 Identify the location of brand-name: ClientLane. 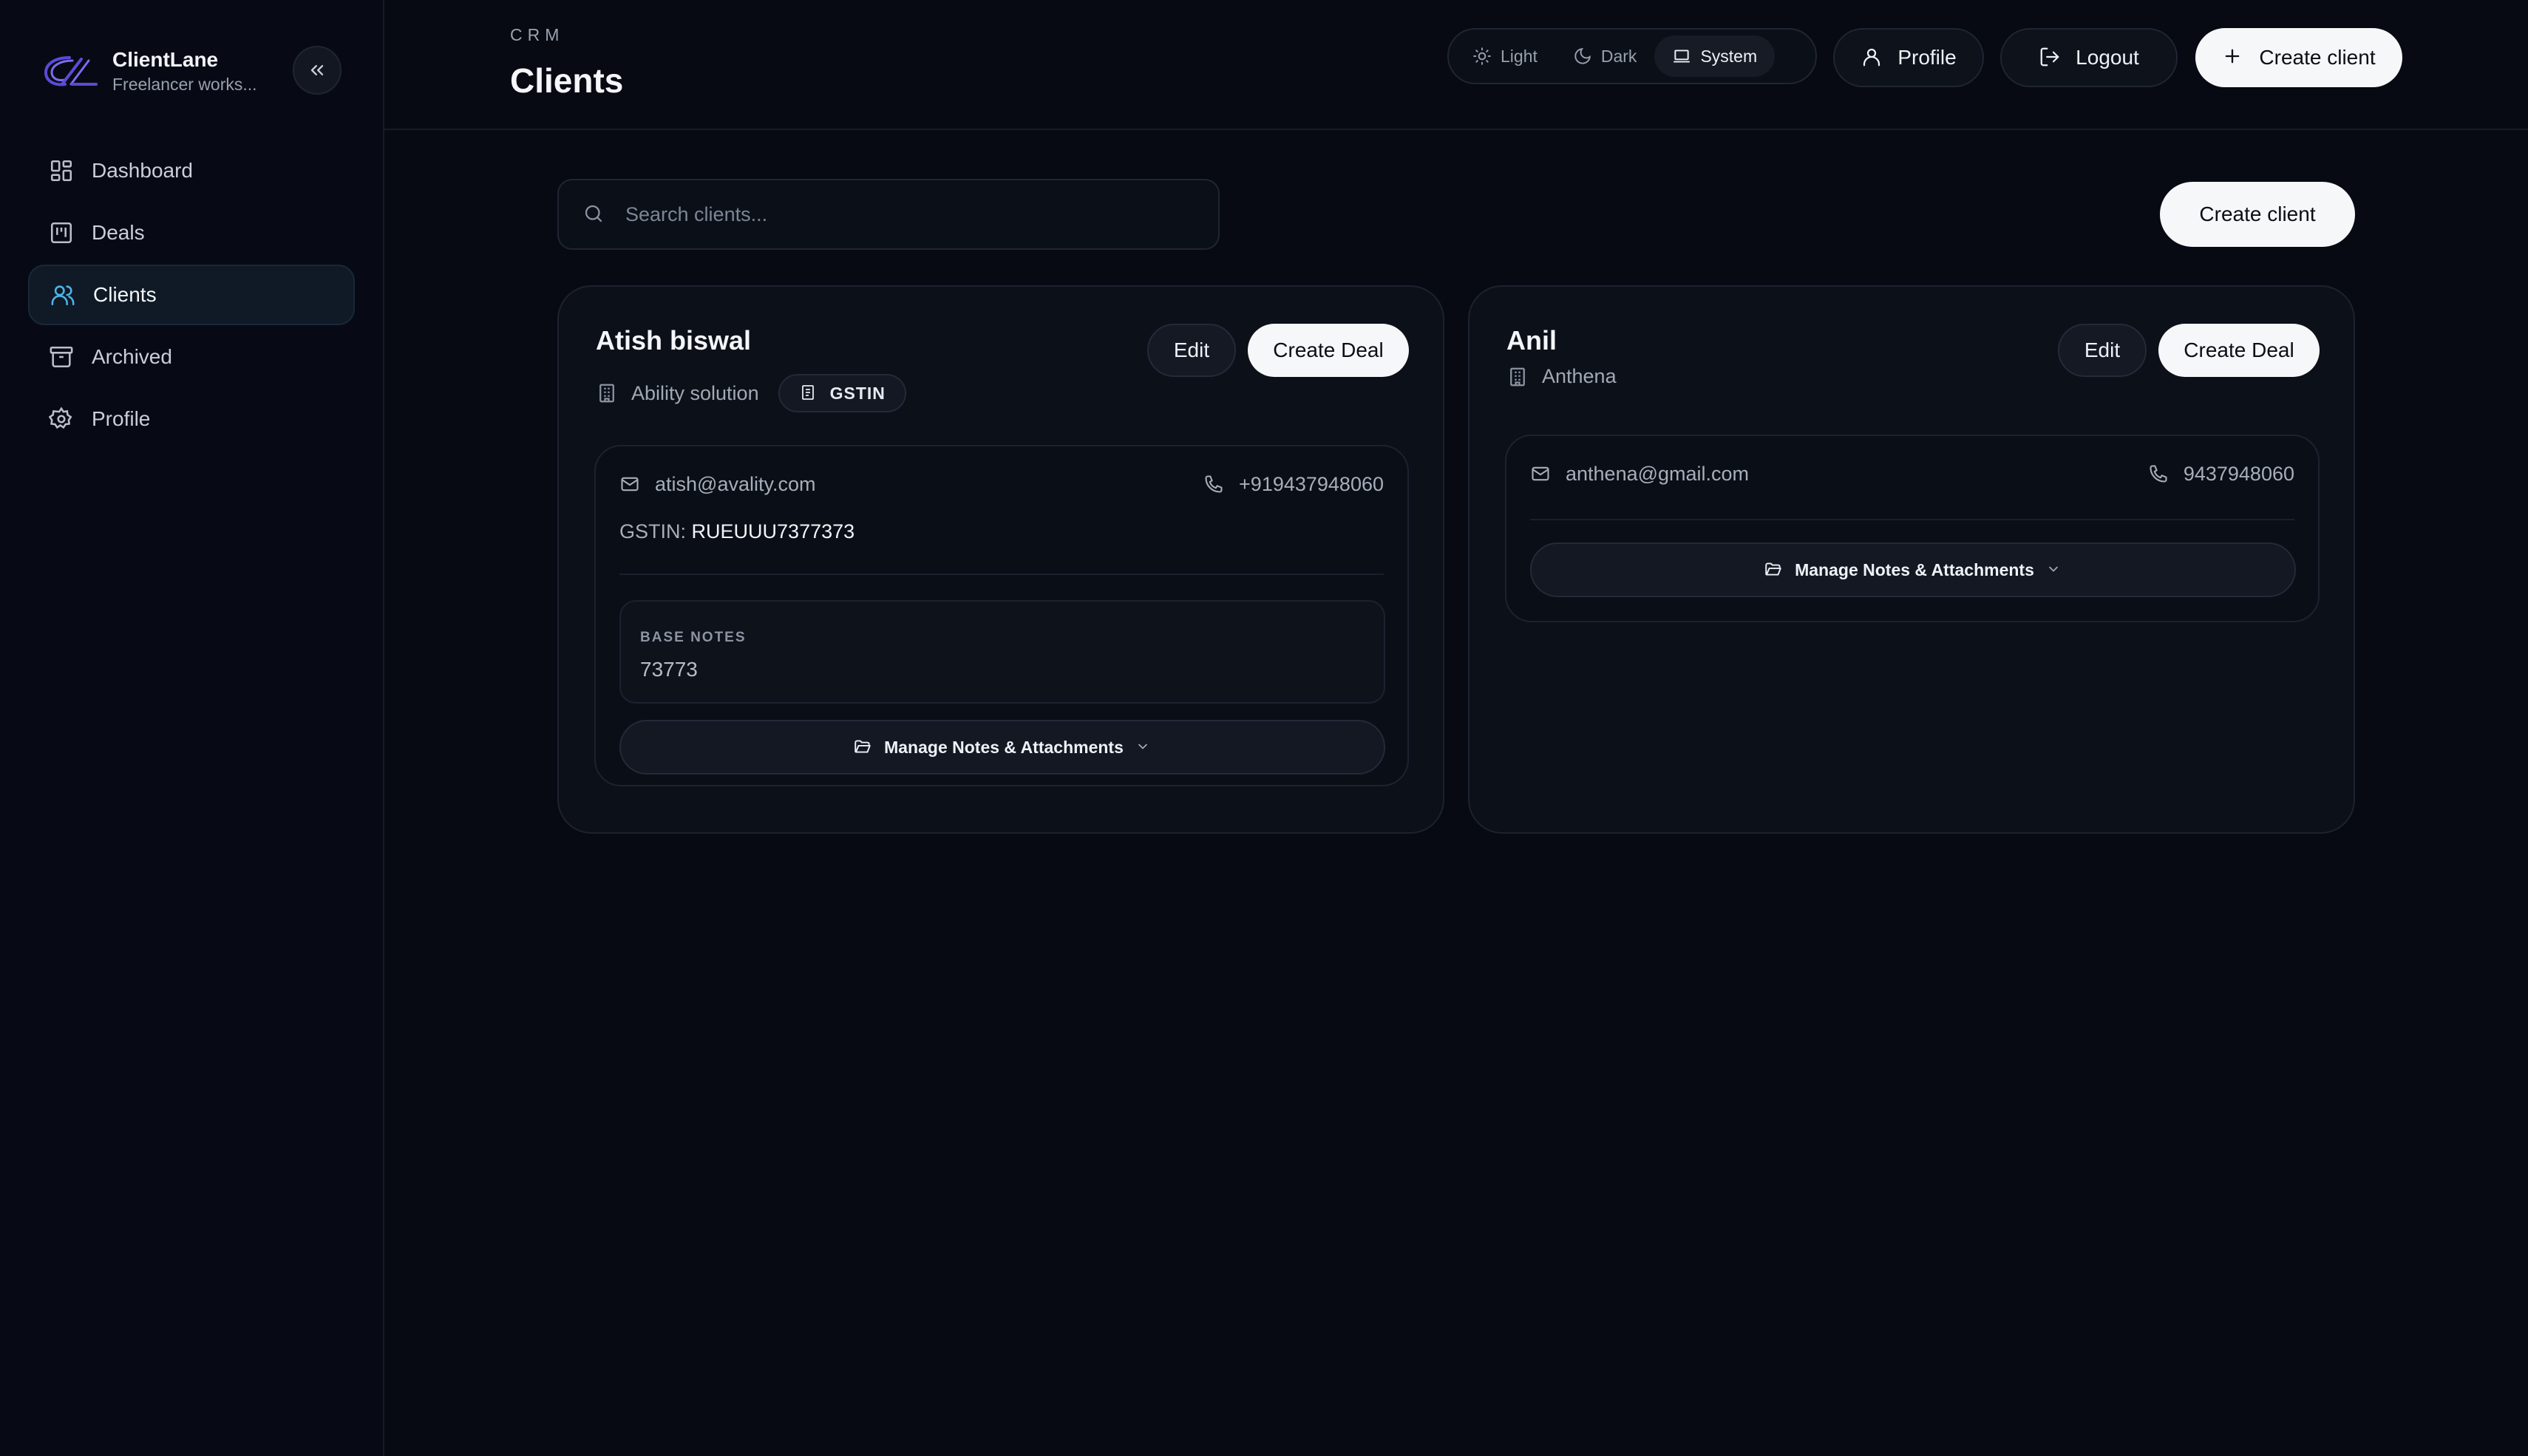
(165, 59).